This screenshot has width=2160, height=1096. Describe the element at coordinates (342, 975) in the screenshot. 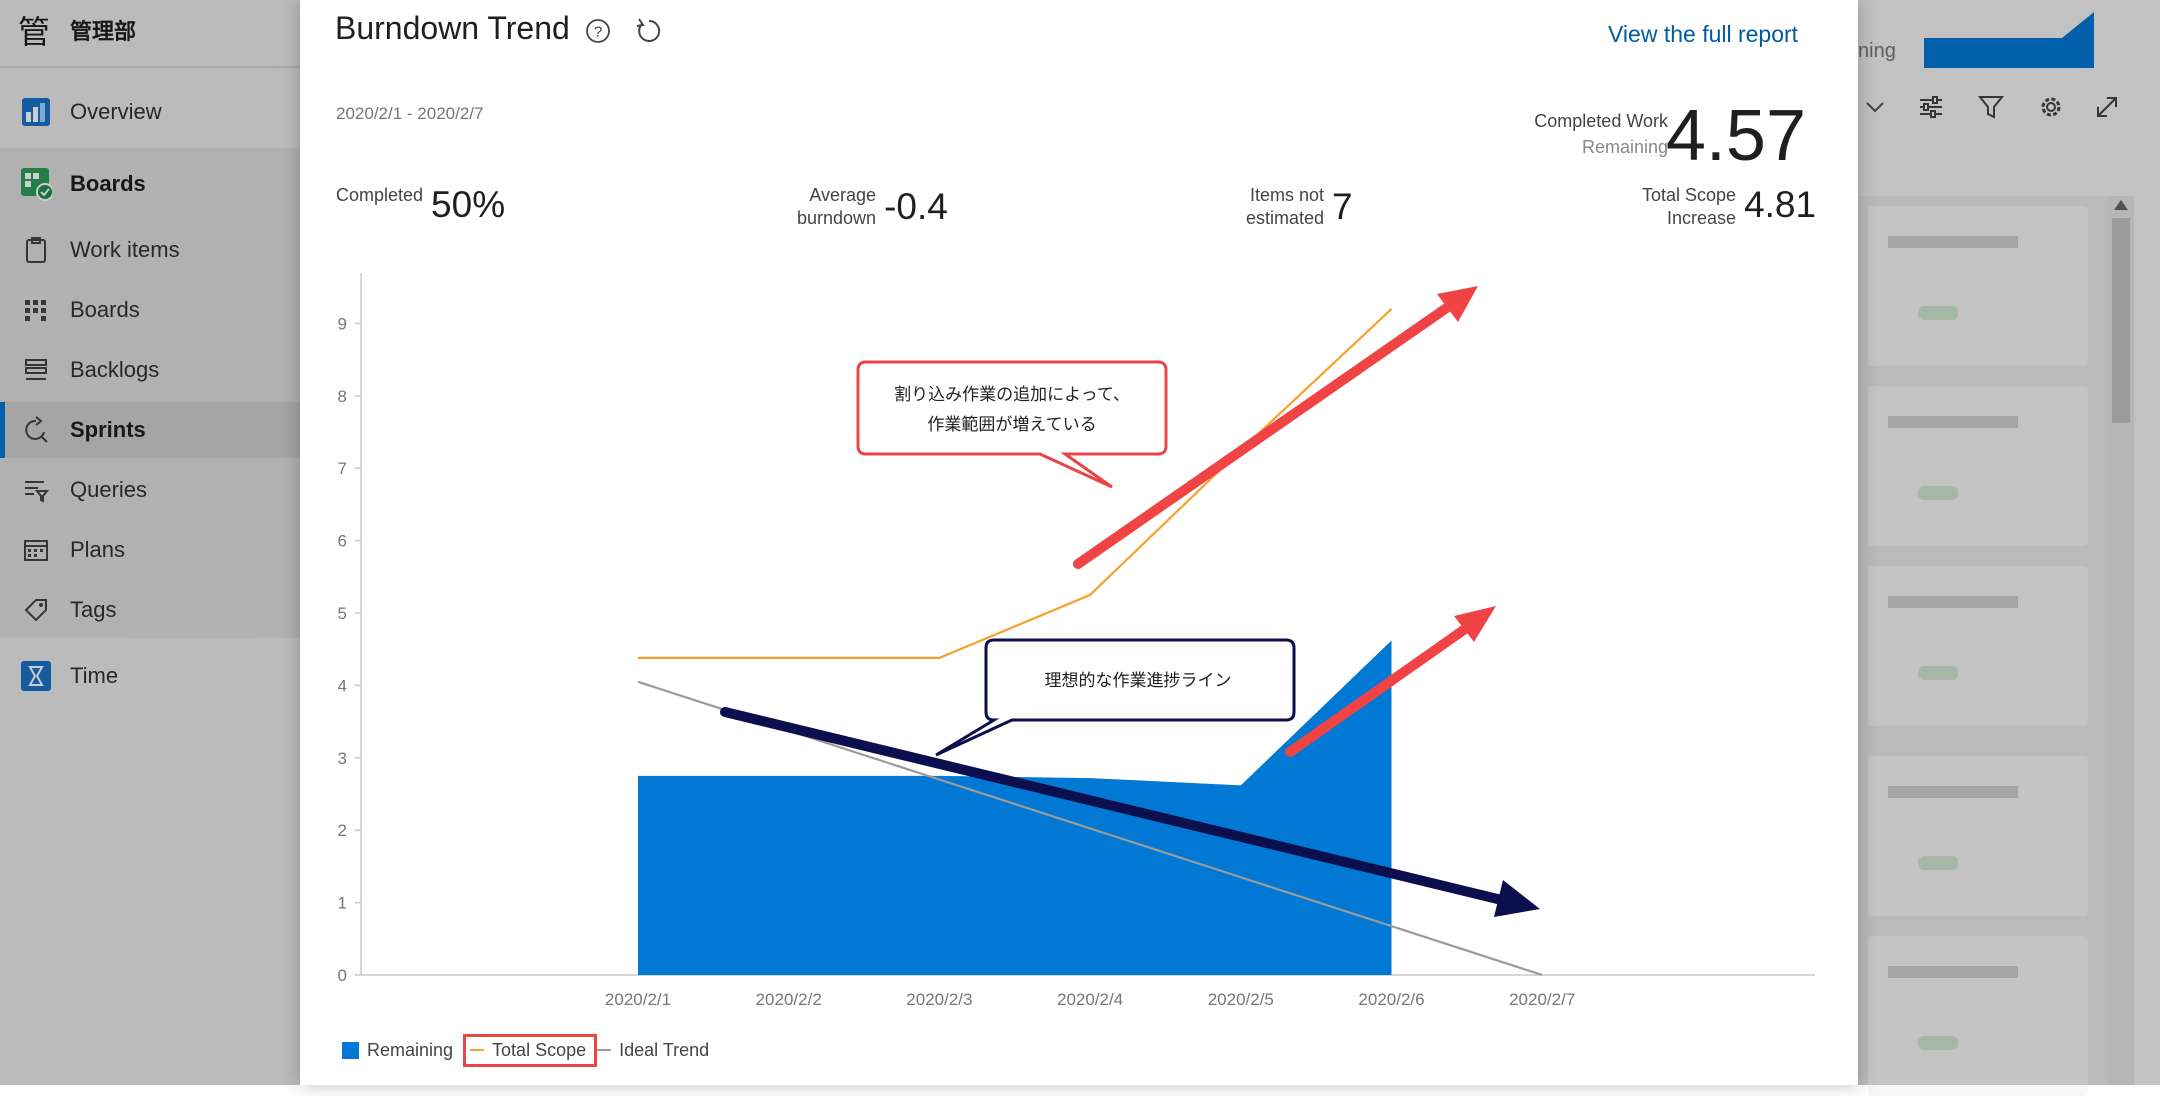

I see `y-tick-label: 0` at that location.